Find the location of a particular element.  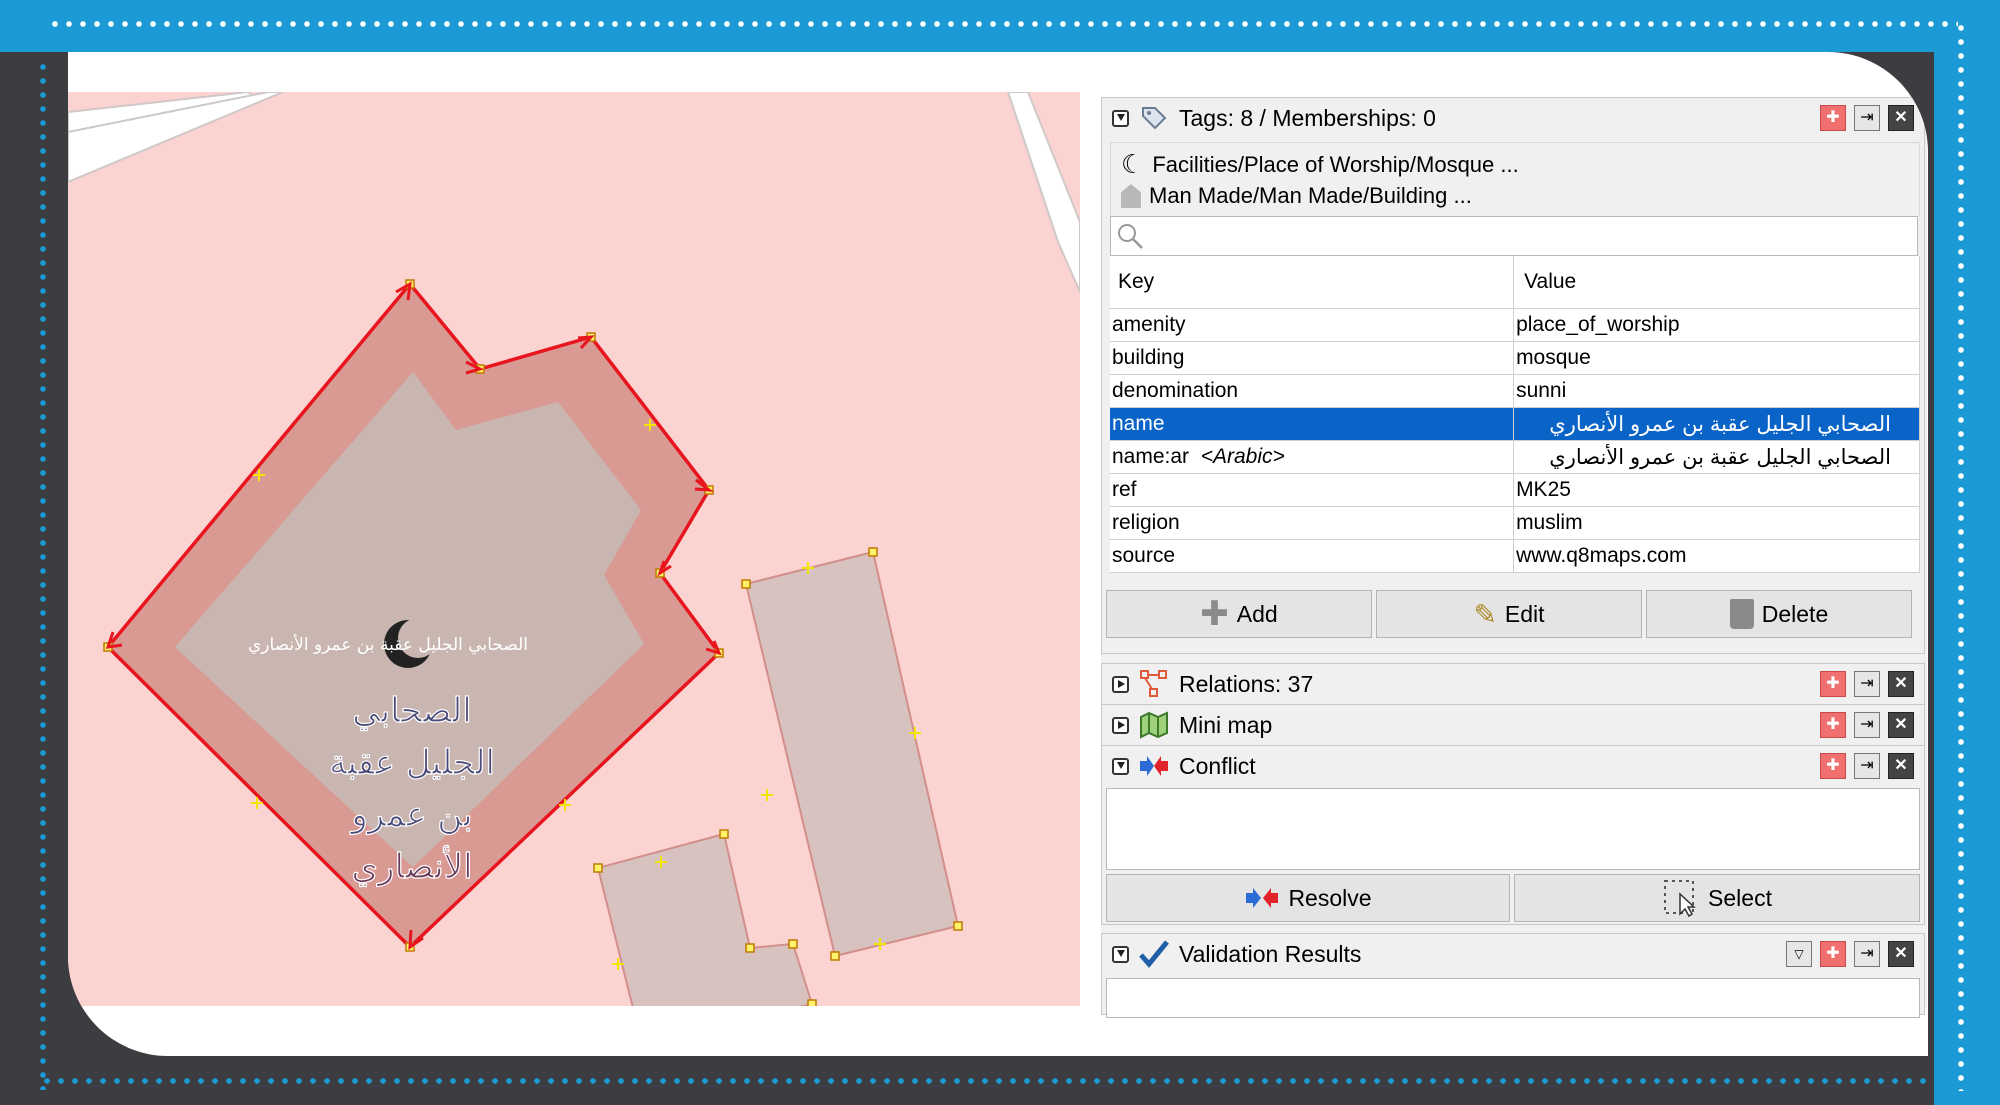

frame-dots-left is located at coordinates (43, 575).